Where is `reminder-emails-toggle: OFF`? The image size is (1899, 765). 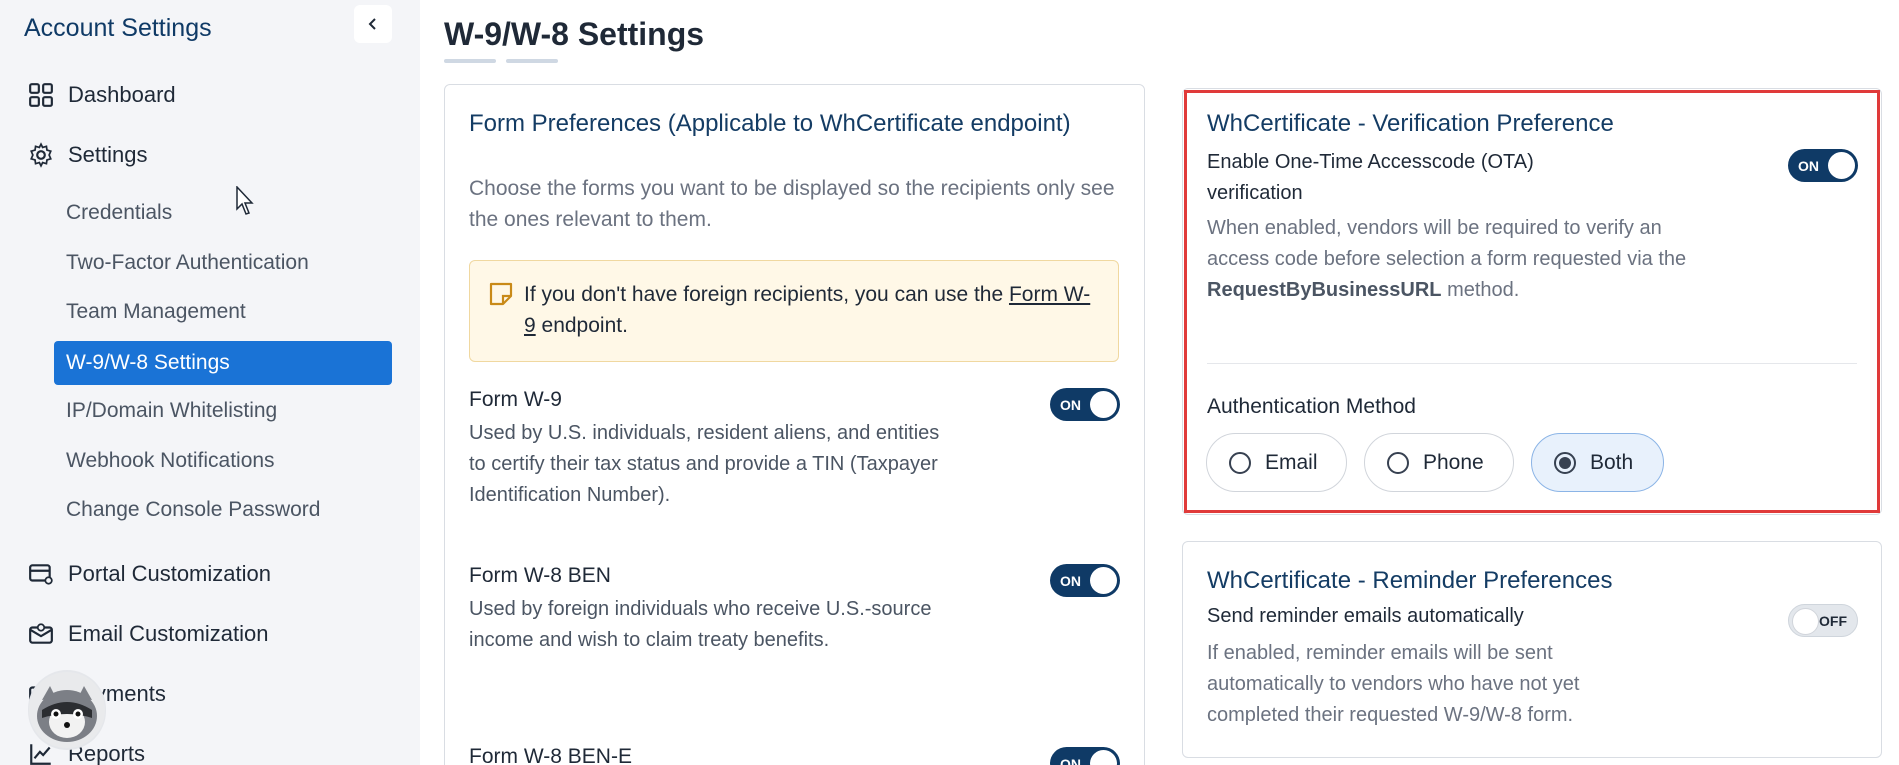 reminder-emails-toggle: OFF is located at coordinates (1823, 620).